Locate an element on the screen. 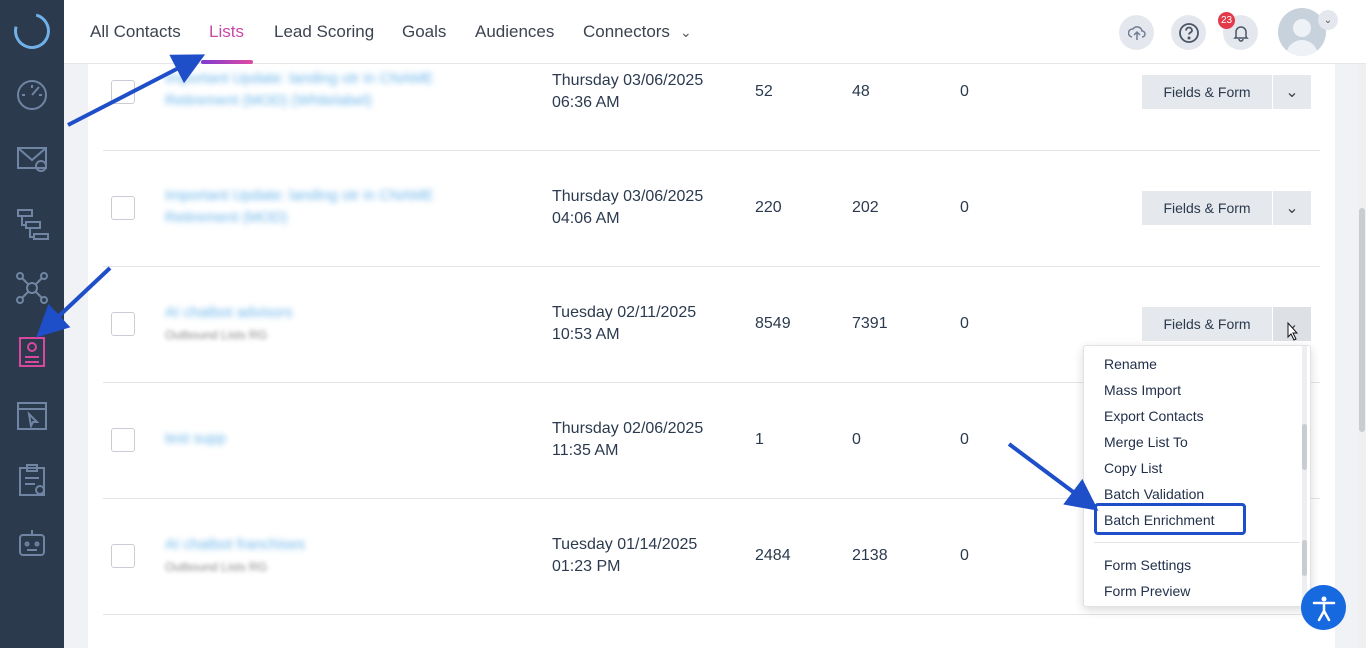 The image size is (1366, 648). date-text: Thursday 02/06/2025 is located at coordinates (628, 428).